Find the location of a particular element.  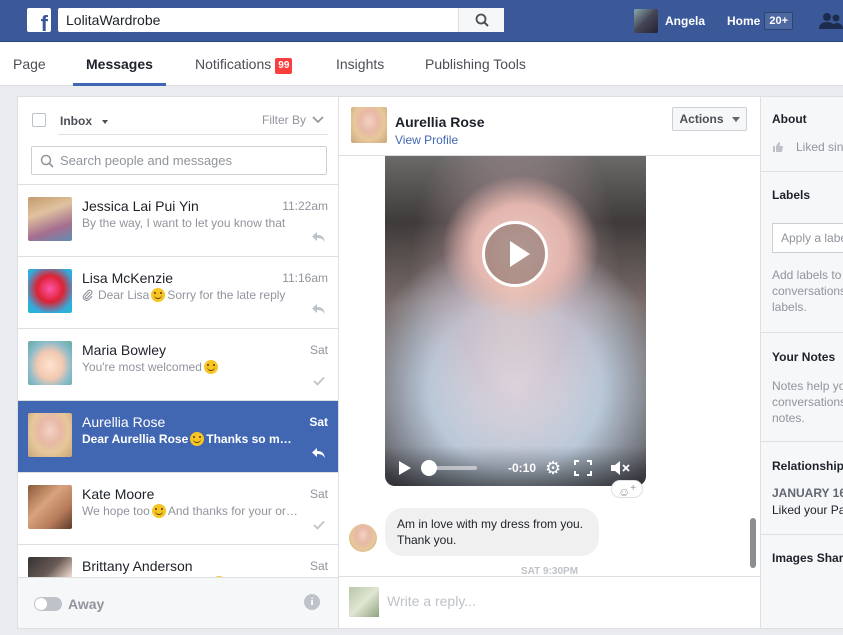

thread-snippet: By the way, I want to let you know that is located at coordinates (184, 223).